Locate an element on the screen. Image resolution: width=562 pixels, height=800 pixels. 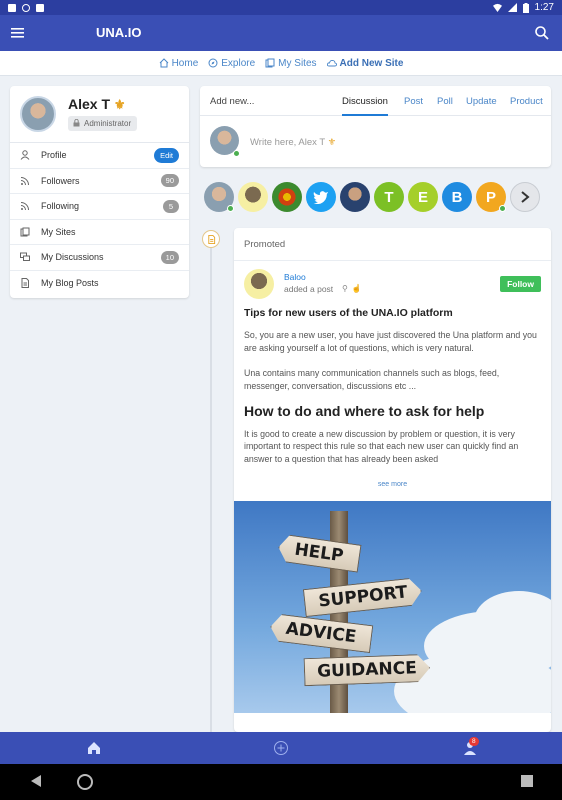
timeline-post-marker is located at coordinates (211, 239).